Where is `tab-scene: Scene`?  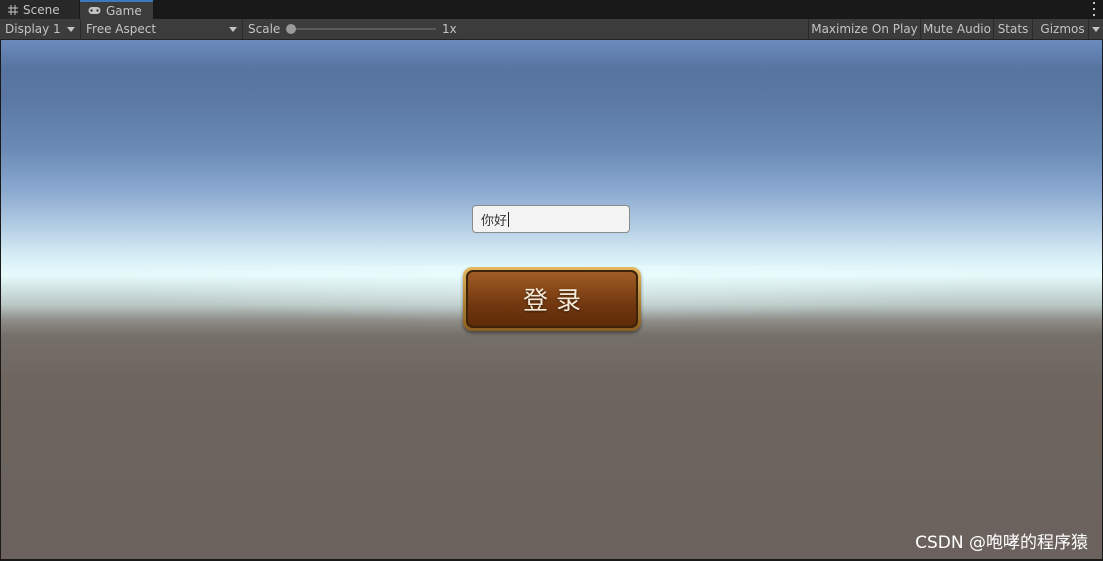
tab-scene: Scene is located at coordinates (39, 9).